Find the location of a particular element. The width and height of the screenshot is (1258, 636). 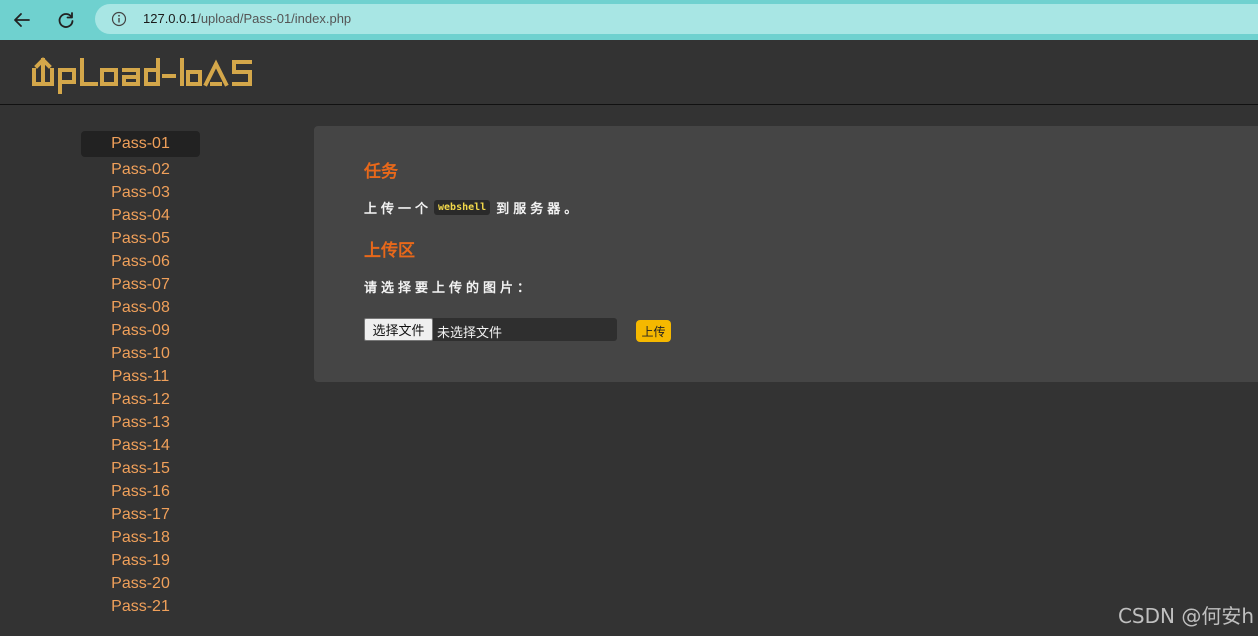

sidebar-item-pass-04: Pass-04 is located at coordinates (140, 214).